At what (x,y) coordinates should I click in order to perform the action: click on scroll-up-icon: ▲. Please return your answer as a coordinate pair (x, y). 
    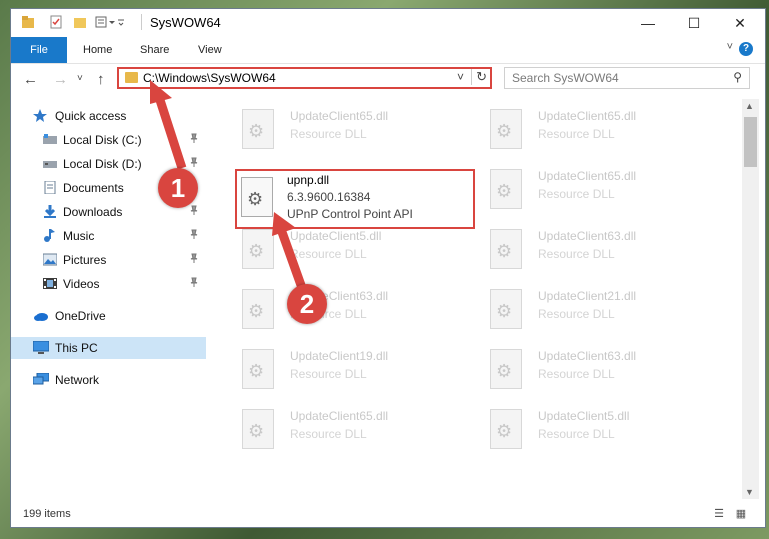
    Looking at the image, I should click on (749, 106).